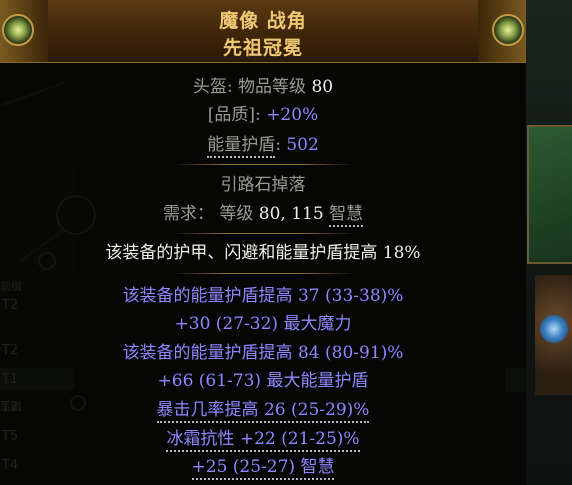 Image resolution: width=572 pixels, height=485 pixels. I want to click on requirements-line: 需求： 等级 80, 115 智慧, so click(263, 215).